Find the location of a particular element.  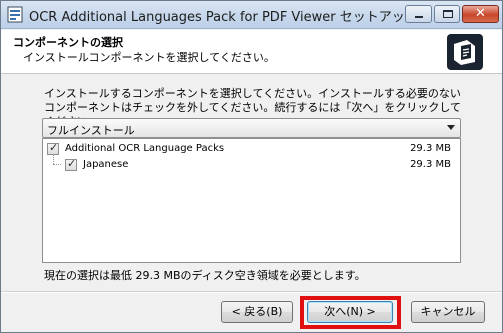

next-button-highlight is located at coordinates (350, 312).